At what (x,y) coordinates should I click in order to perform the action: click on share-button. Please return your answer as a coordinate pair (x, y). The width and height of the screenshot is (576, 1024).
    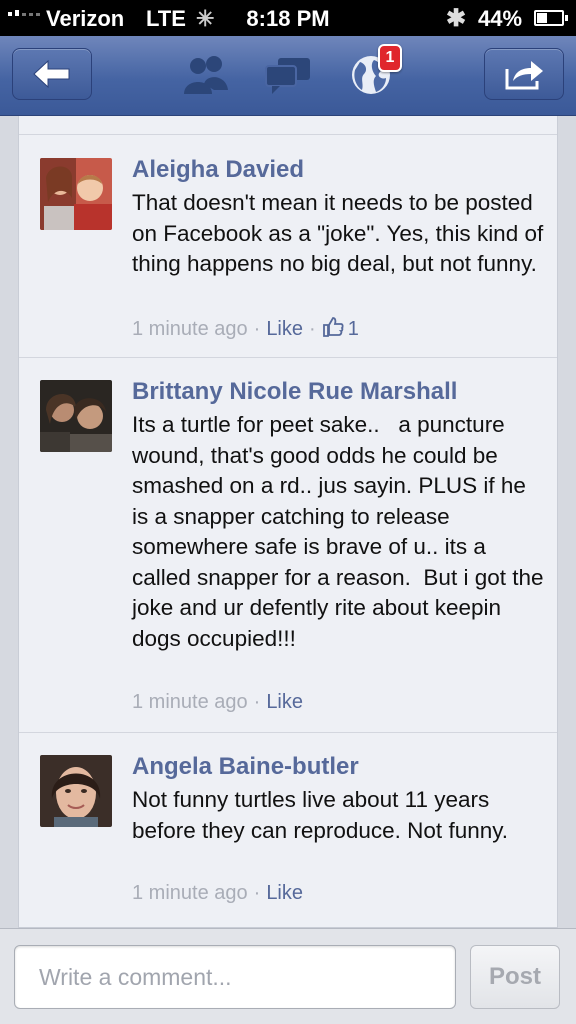
    Looking at the image, I should click on (524, 74).